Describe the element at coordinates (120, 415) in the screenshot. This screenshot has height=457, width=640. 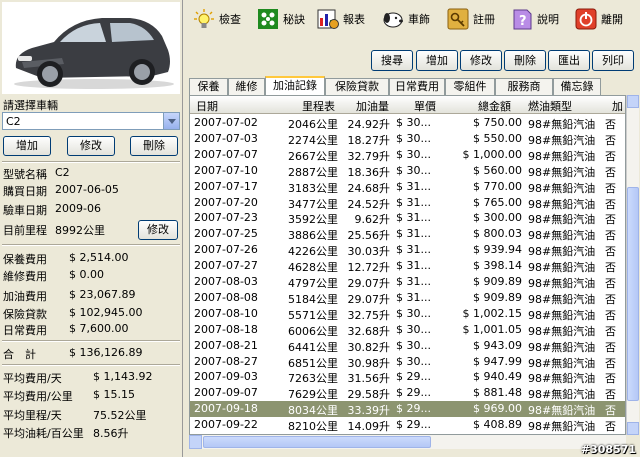
I see `average-value: 75.52公里` at that location.